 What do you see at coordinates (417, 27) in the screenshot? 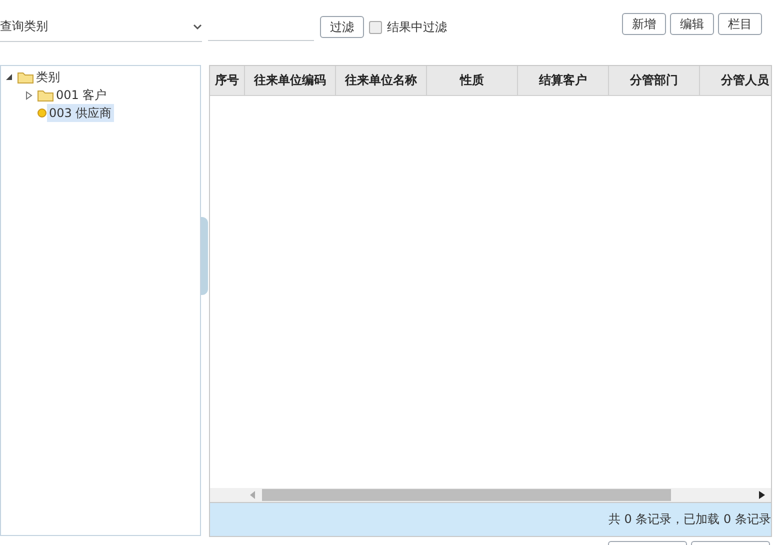
I see `checkbox-label: 结果中过滤` at bounding box center [417, 27].